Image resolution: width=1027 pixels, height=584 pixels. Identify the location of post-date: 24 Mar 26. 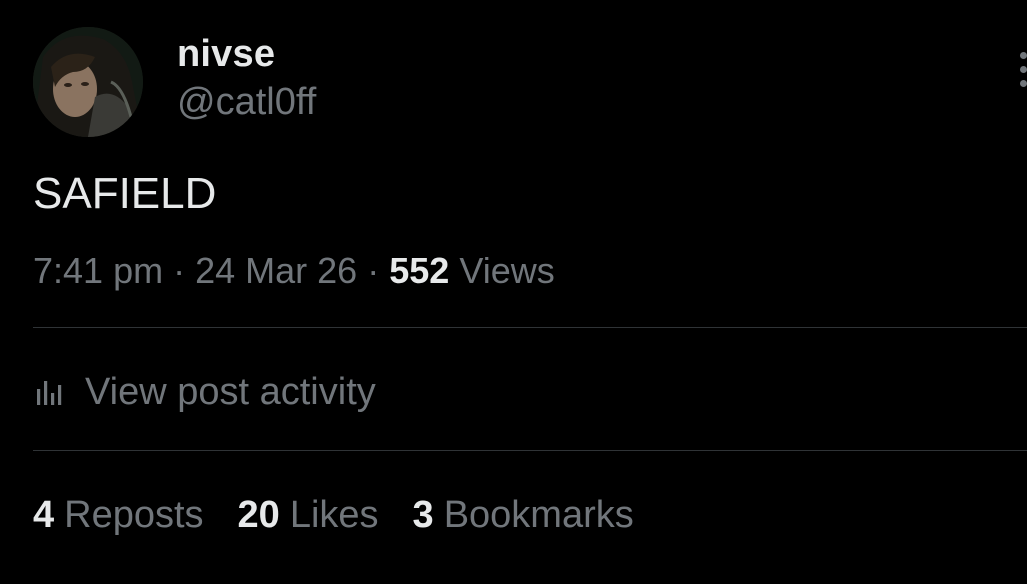
(276, 270).